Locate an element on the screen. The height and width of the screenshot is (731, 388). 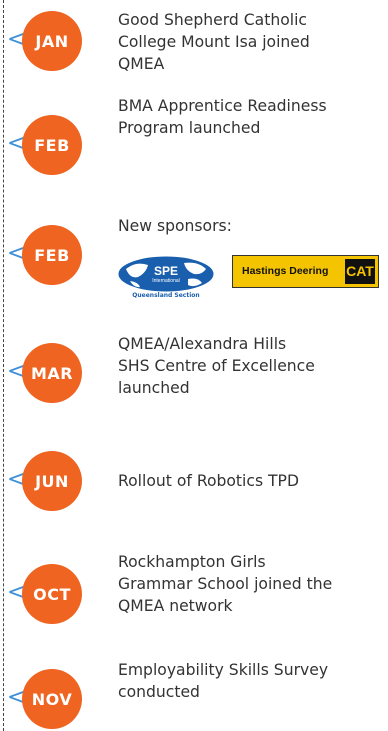
entry-text: New sponsors: is located at coordinates (175, 226).